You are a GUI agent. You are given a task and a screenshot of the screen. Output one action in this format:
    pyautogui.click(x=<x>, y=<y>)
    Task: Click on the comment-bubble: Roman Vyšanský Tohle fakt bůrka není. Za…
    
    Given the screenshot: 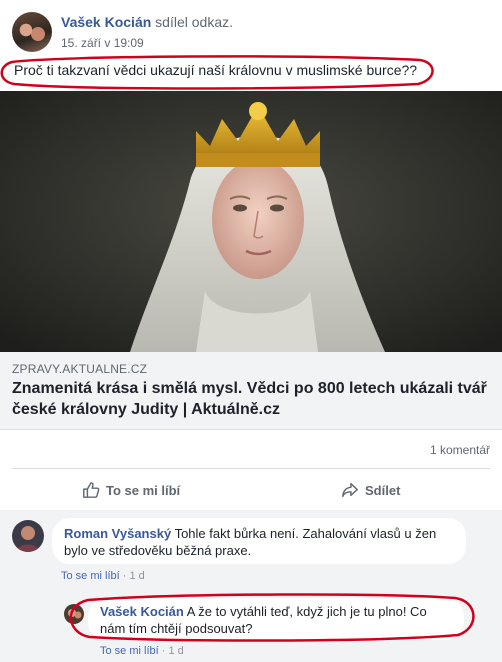 What is the action you would take?
    pyautogui.click(x=259, y=541)
    